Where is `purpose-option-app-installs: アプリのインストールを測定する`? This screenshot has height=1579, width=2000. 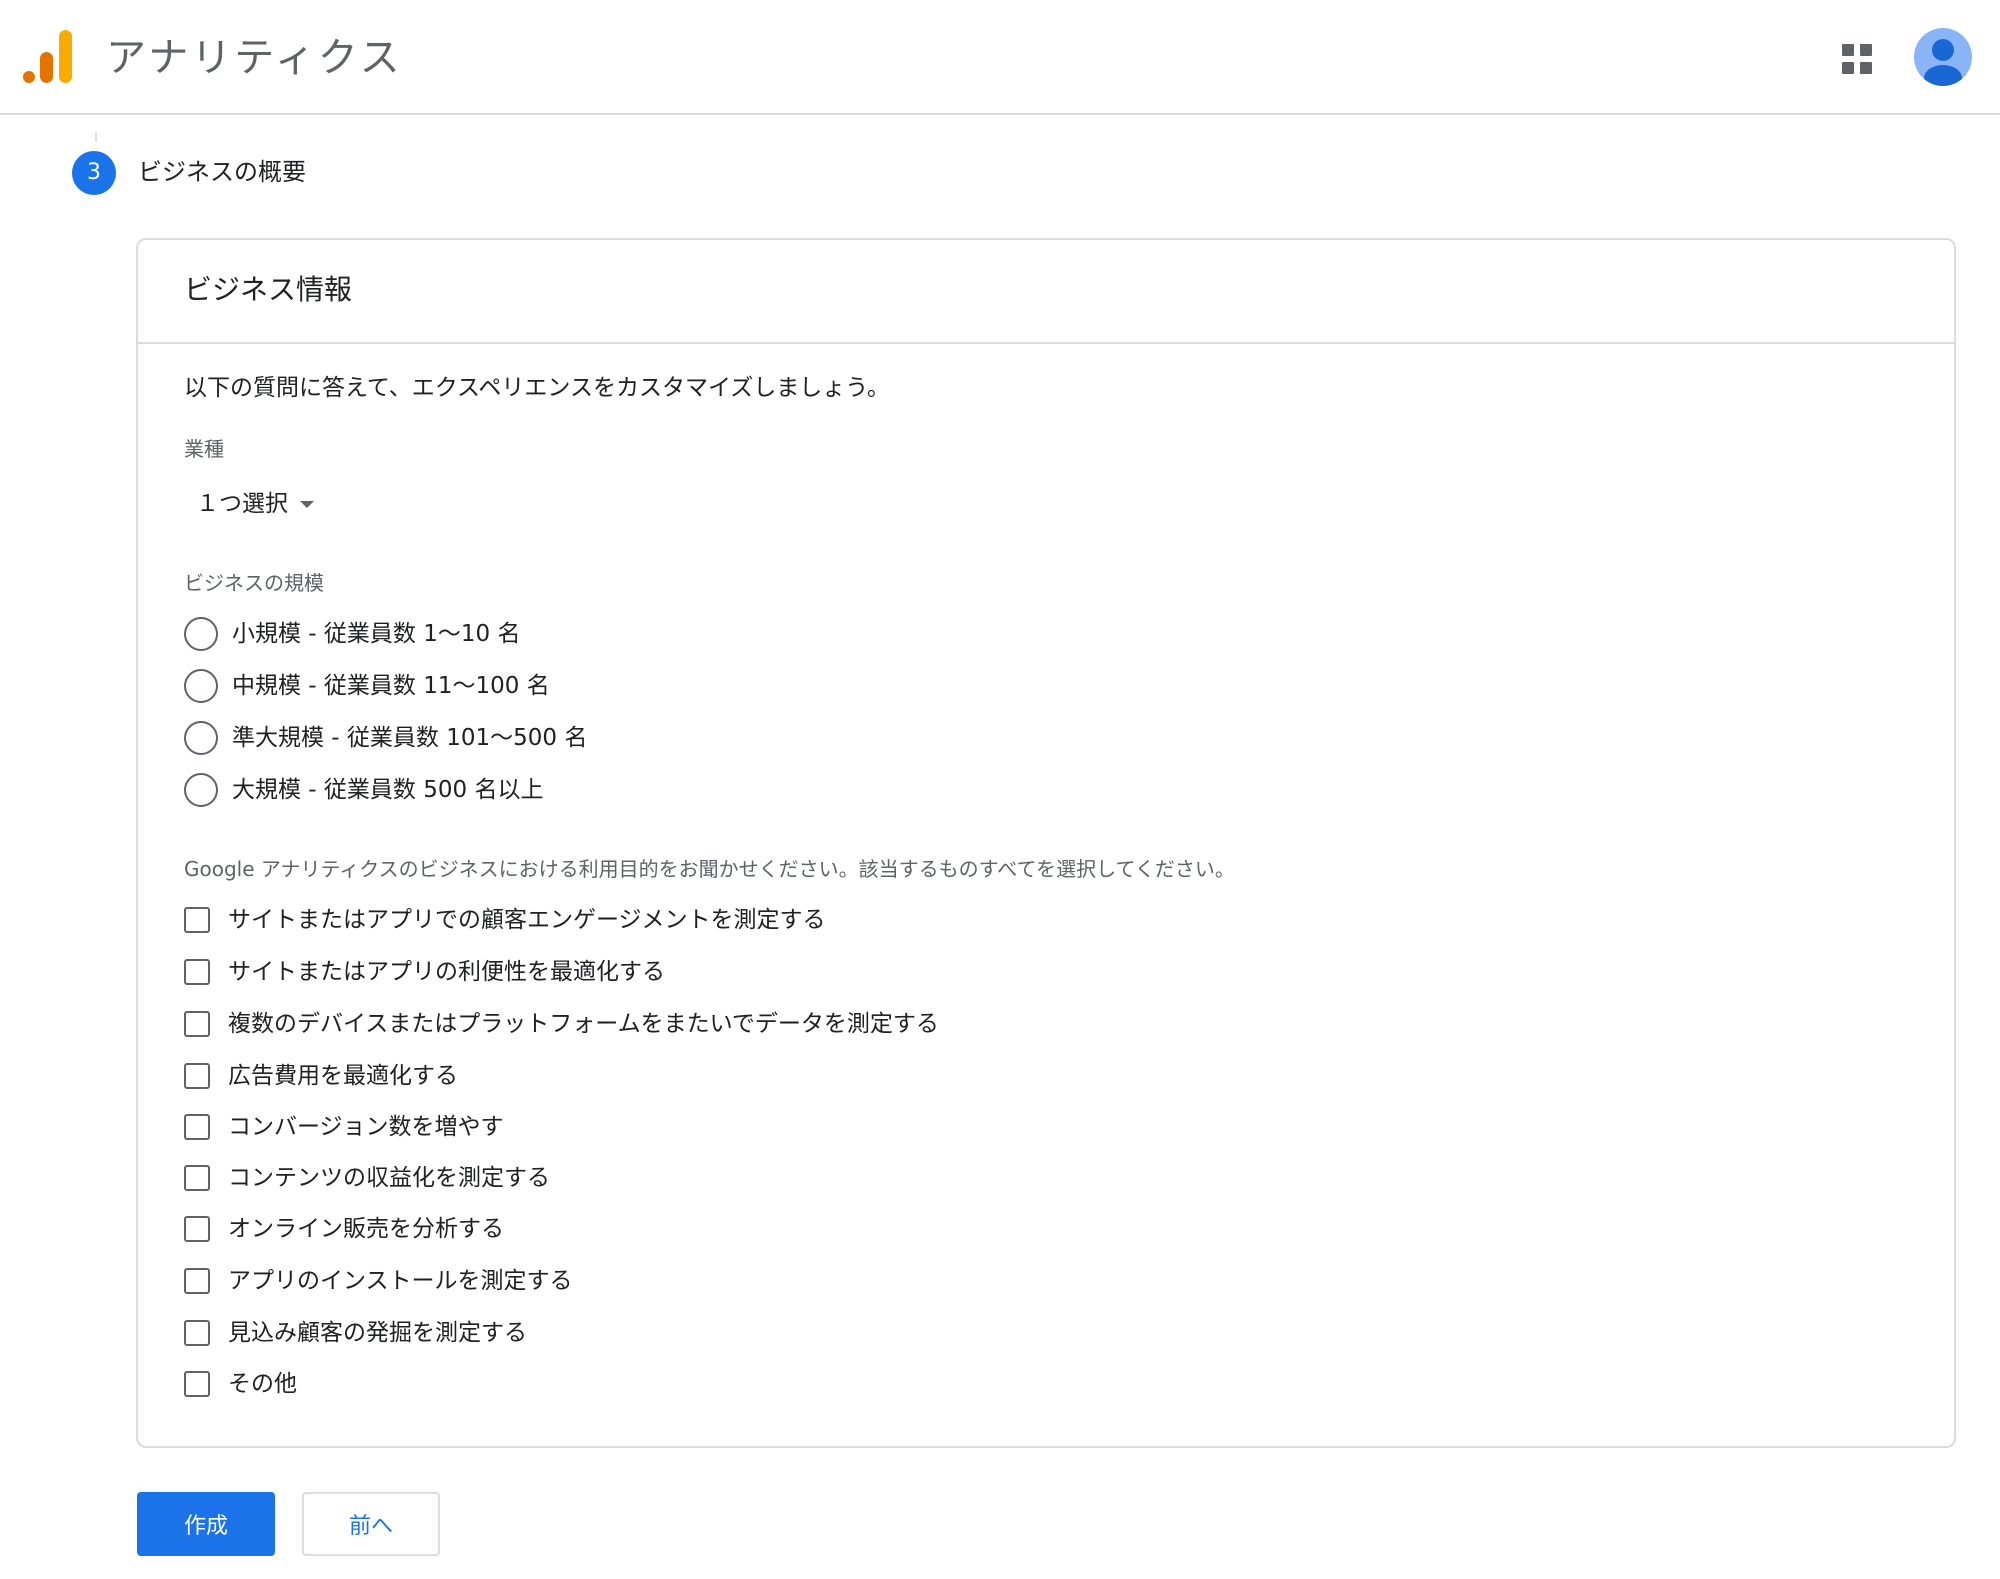
purpose-option-app-installs: アプリのインストールを測定する is located at coordinates (378, 1281).